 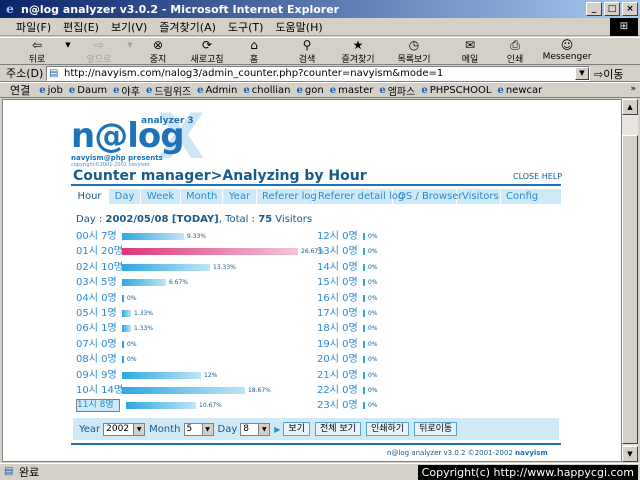 What do you see at coordinates (254, 52) in the screenshot?
I see `home-button: ⌂ 홈` at bounding box center [254, 52].